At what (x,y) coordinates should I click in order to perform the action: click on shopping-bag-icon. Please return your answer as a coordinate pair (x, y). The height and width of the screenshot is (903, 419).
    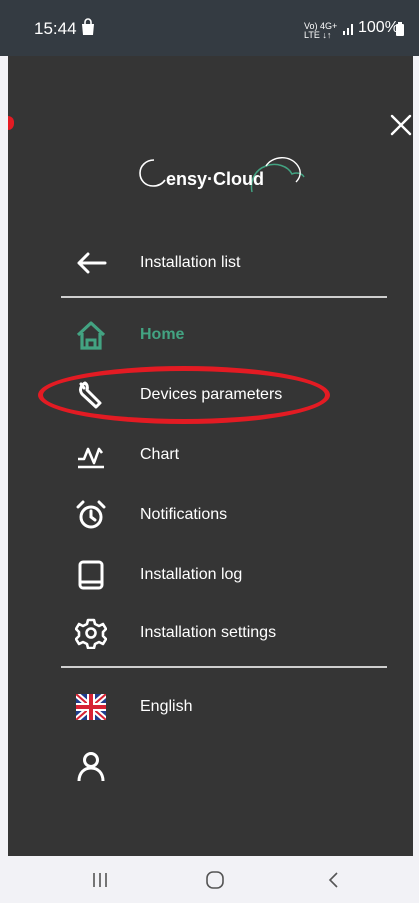
    Looking at the image, I should click on (88, 26).